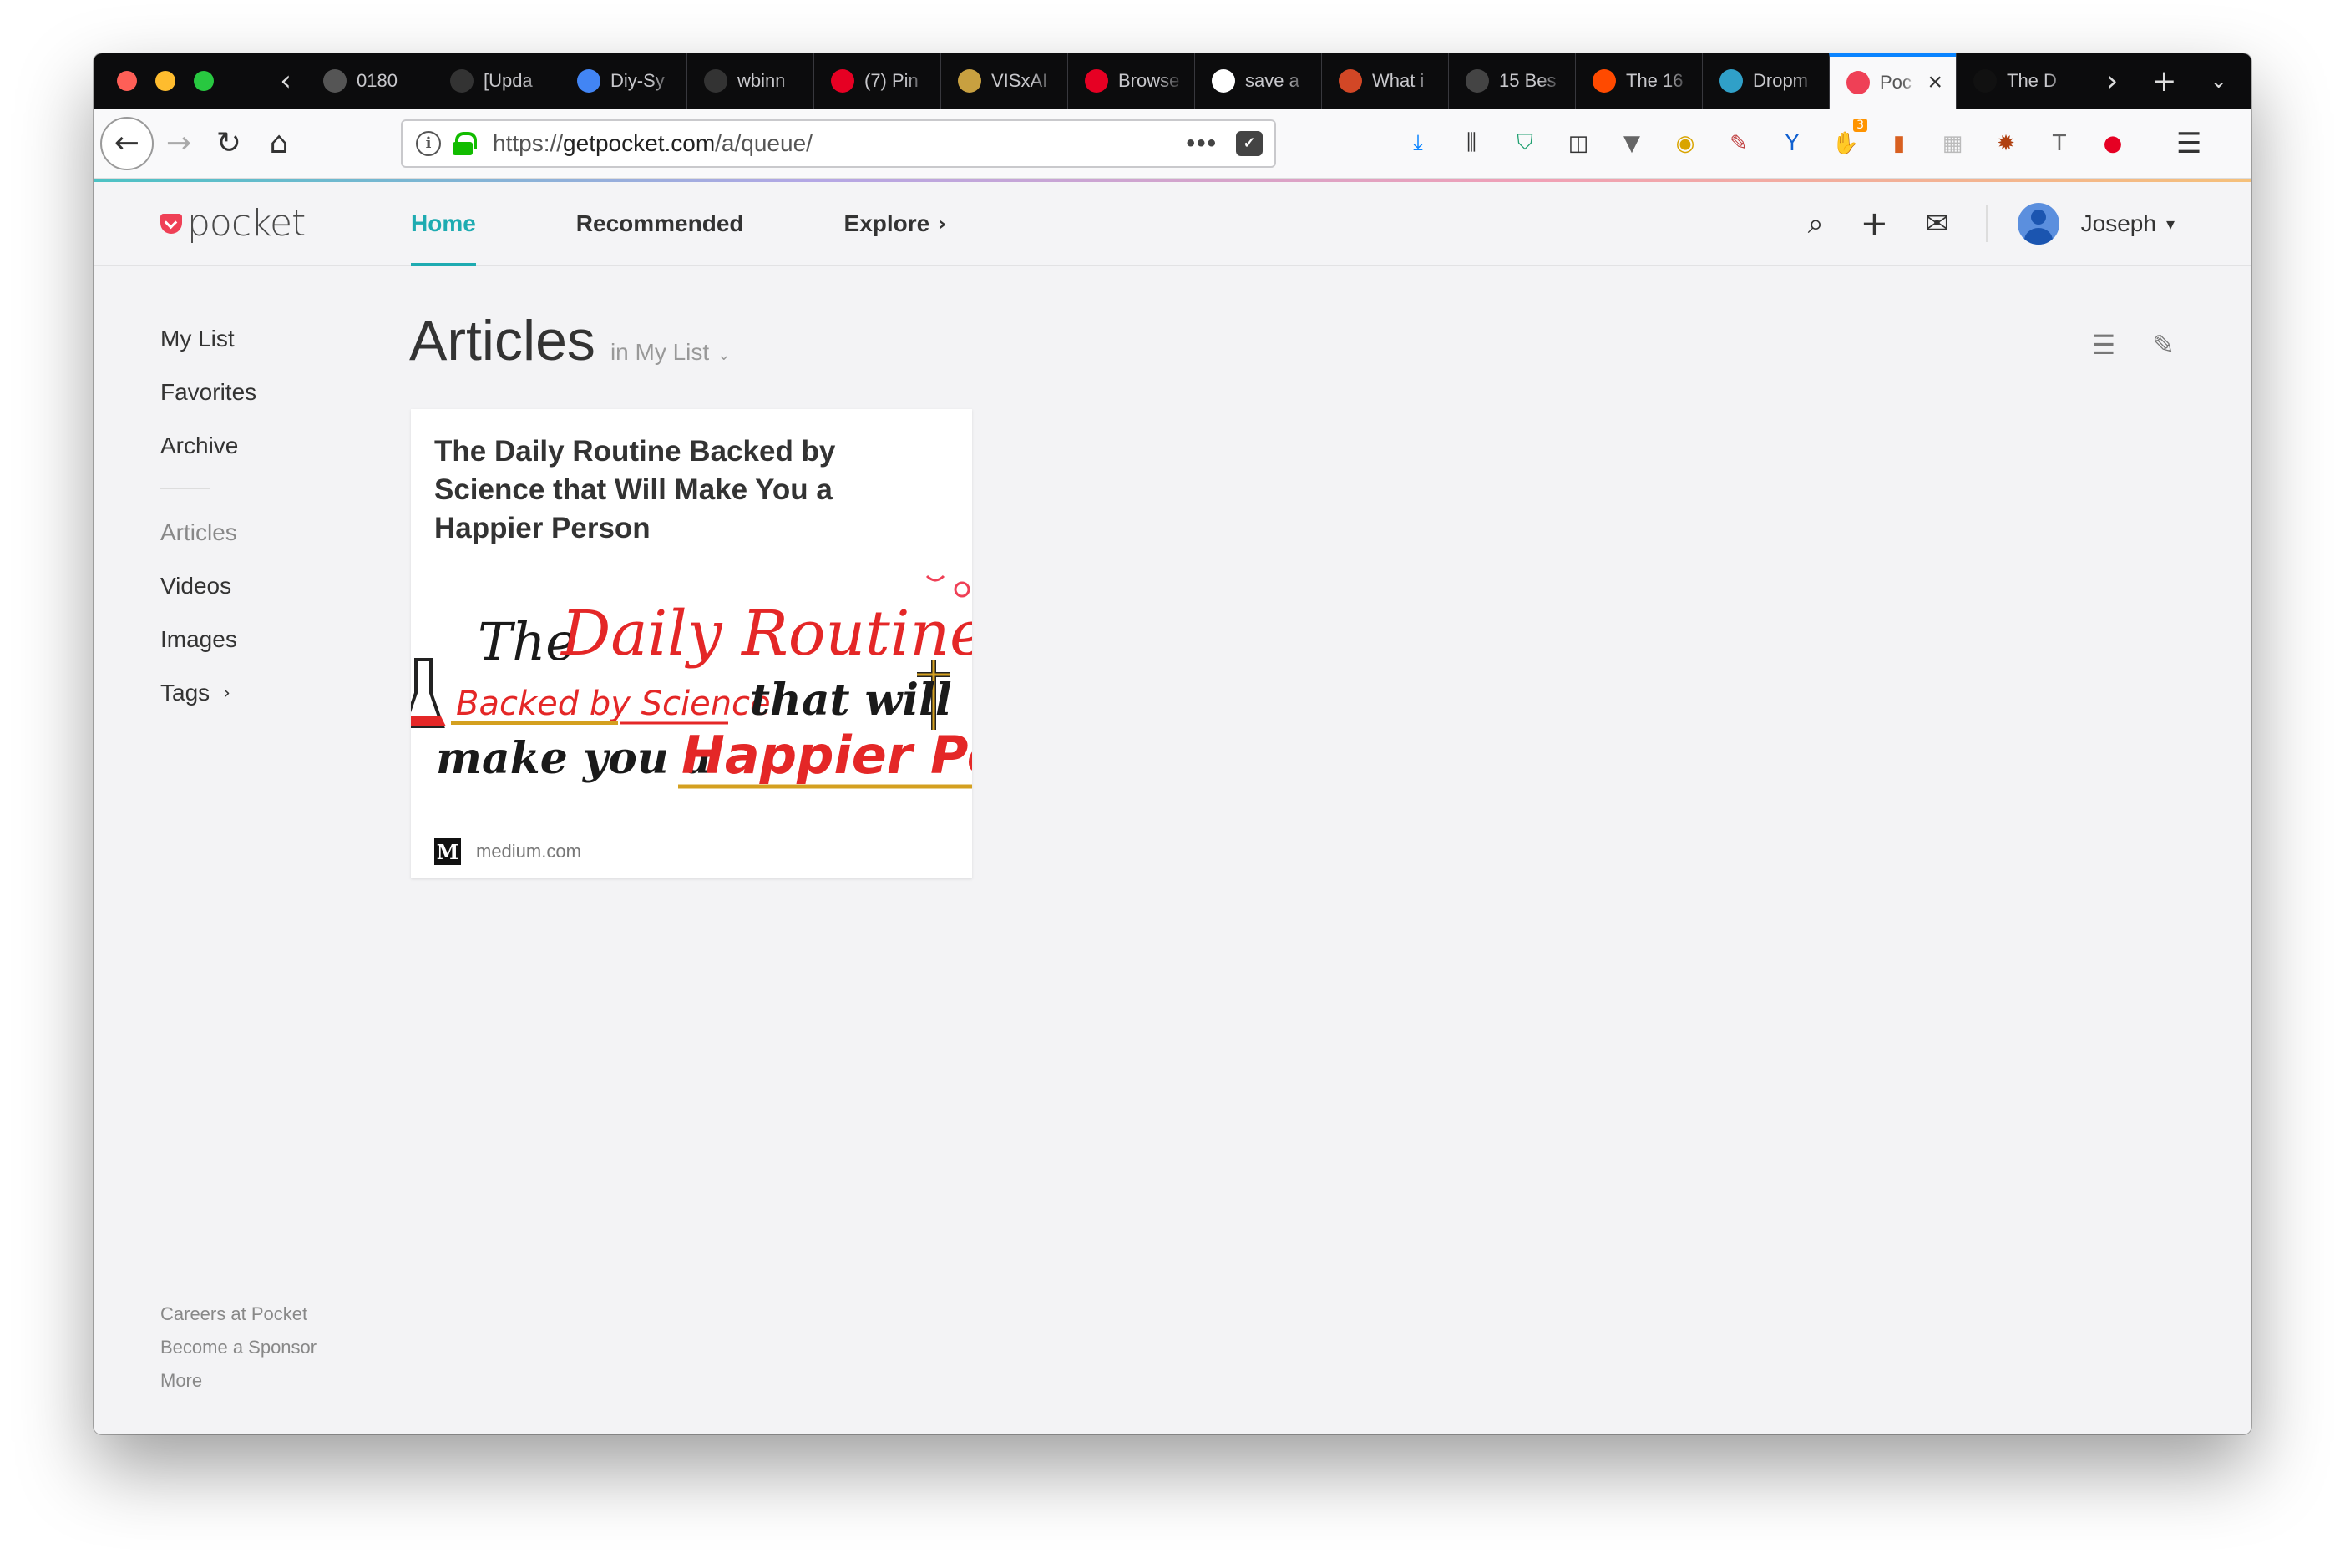  Describe the element at coordinates (2032, 80) in the screenshot. I see `tab-title: The D` at that location.